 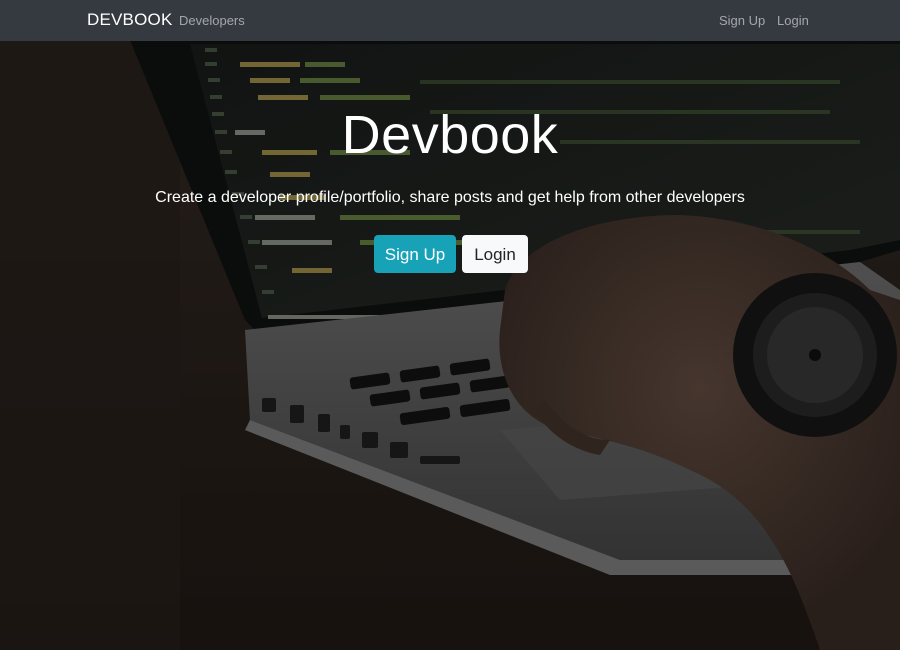 I want to click on nav-link-developers: Developers, so click(x=212, y=20).